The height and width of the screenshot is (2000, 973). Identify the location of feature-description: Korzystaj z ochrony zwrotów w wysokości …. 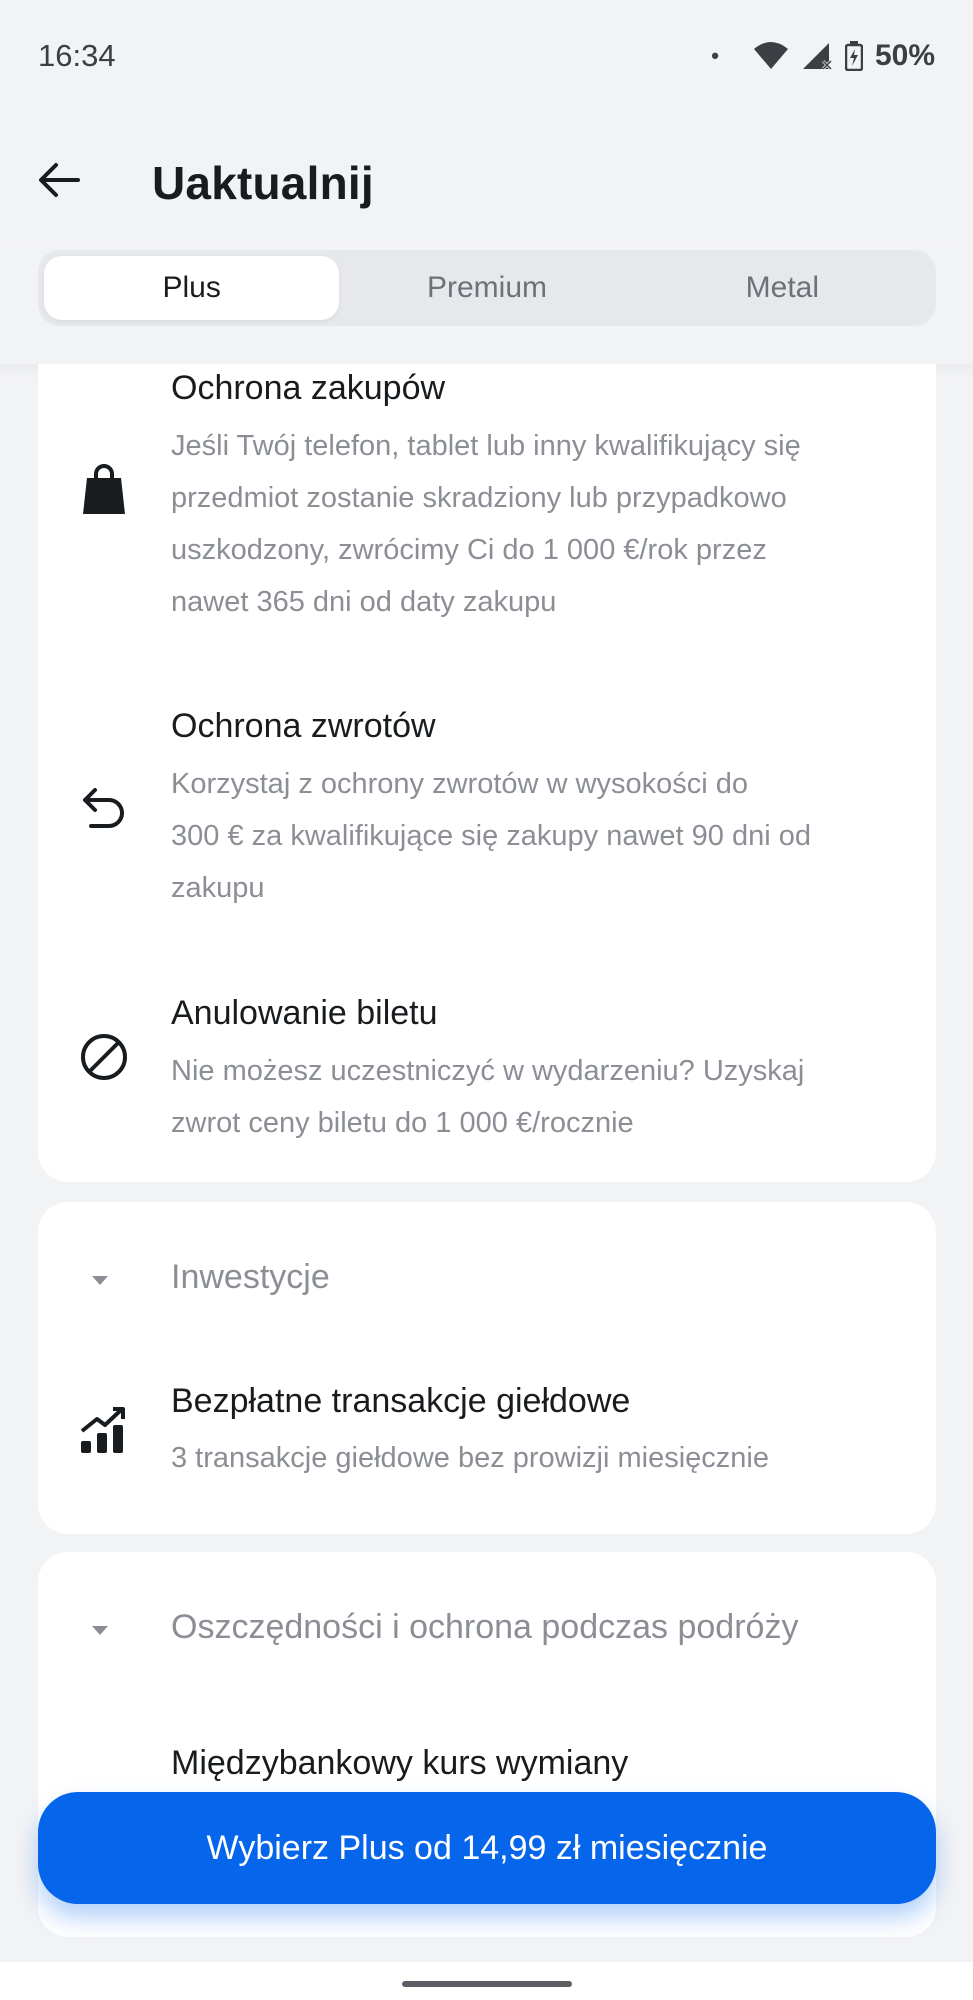
(491, 836).